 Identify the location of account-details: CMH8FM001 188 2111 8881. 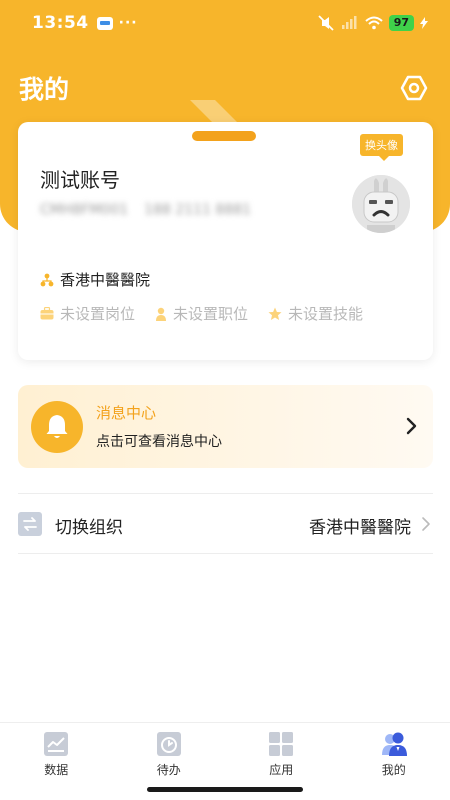
(145, 210).